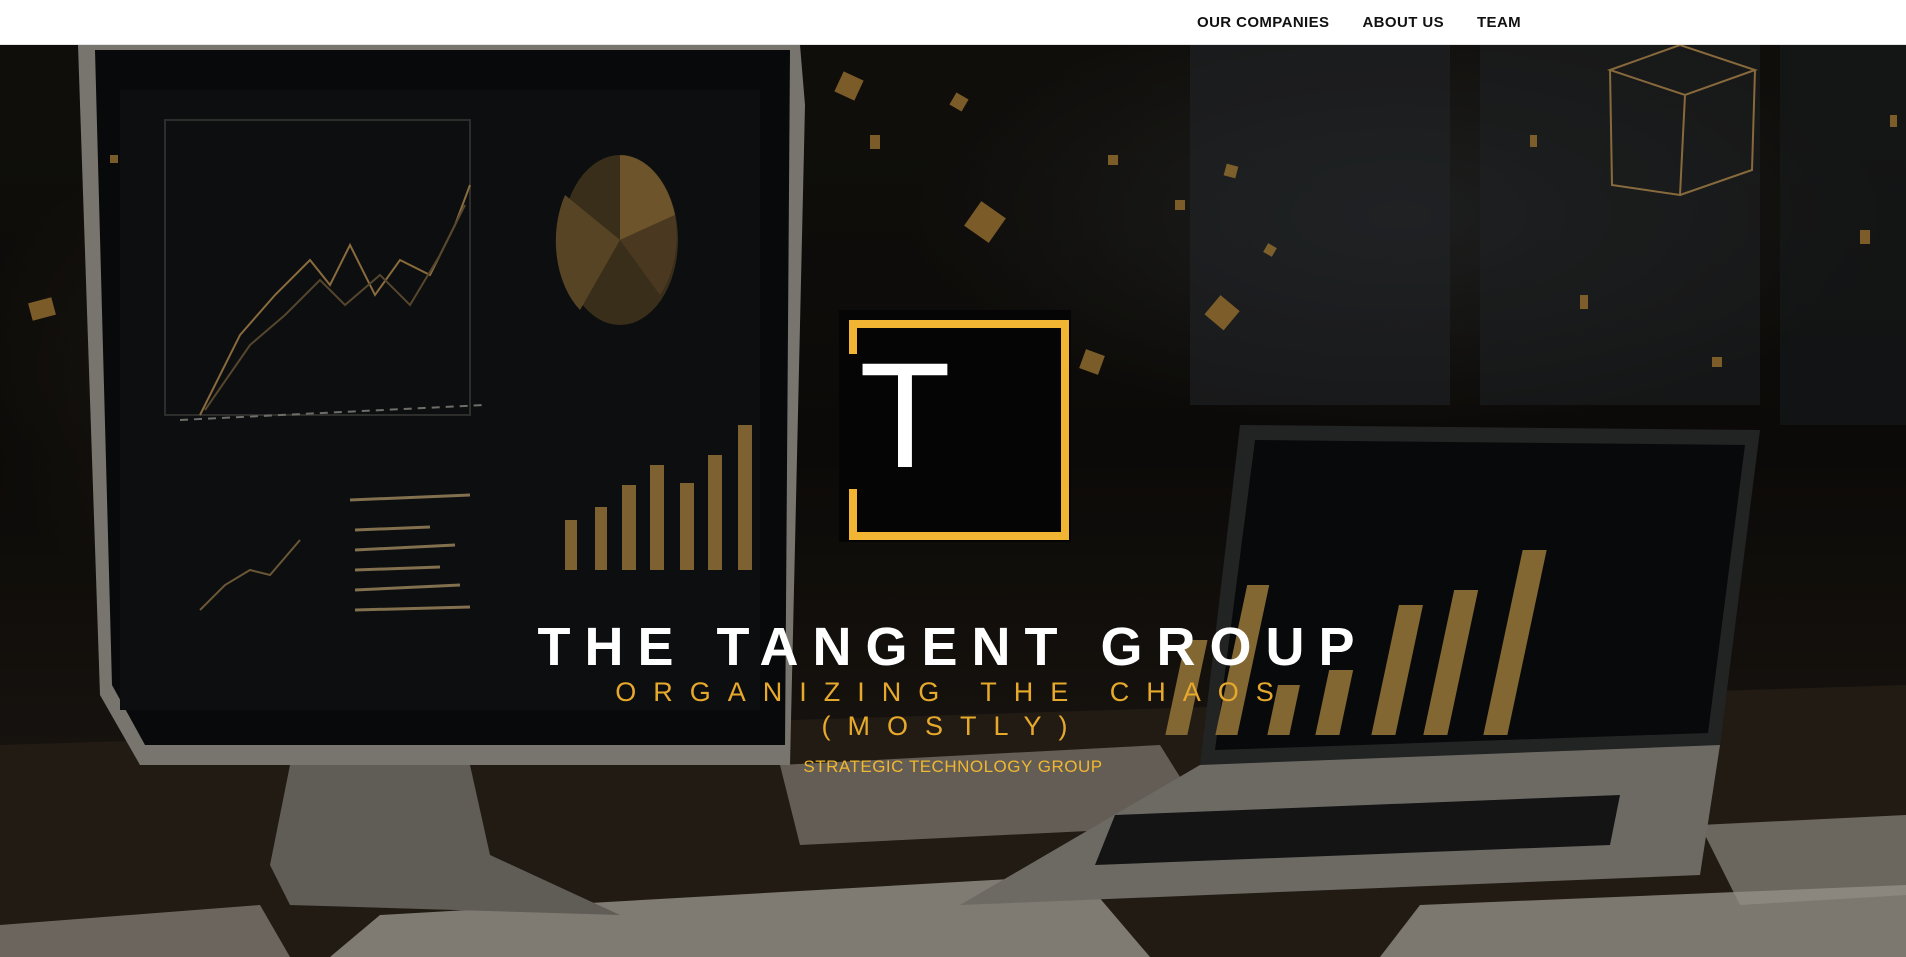 The height and width of the screenshot is (957, 1906). I want to click on nav-our-companies: OUR COMPANIES, so click(1263, 22).